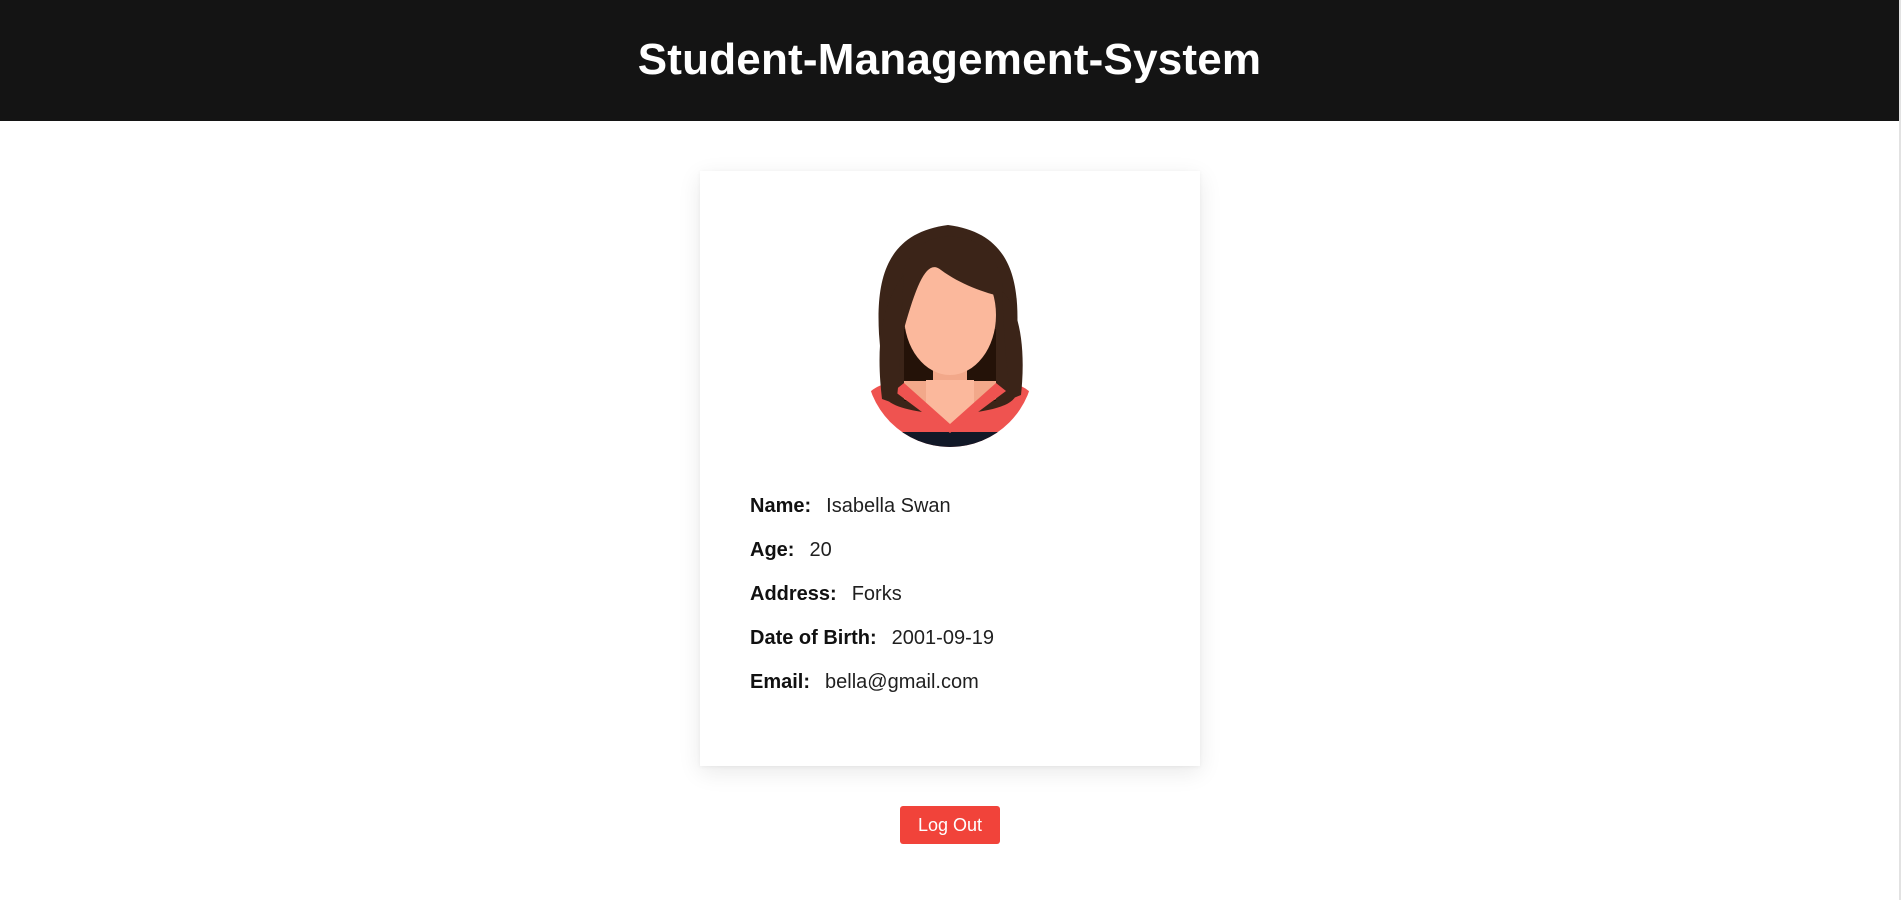 This screenshot has width=1901, height=900. I want to click on detail-row-address: Address: Forks, so click(872, 605).